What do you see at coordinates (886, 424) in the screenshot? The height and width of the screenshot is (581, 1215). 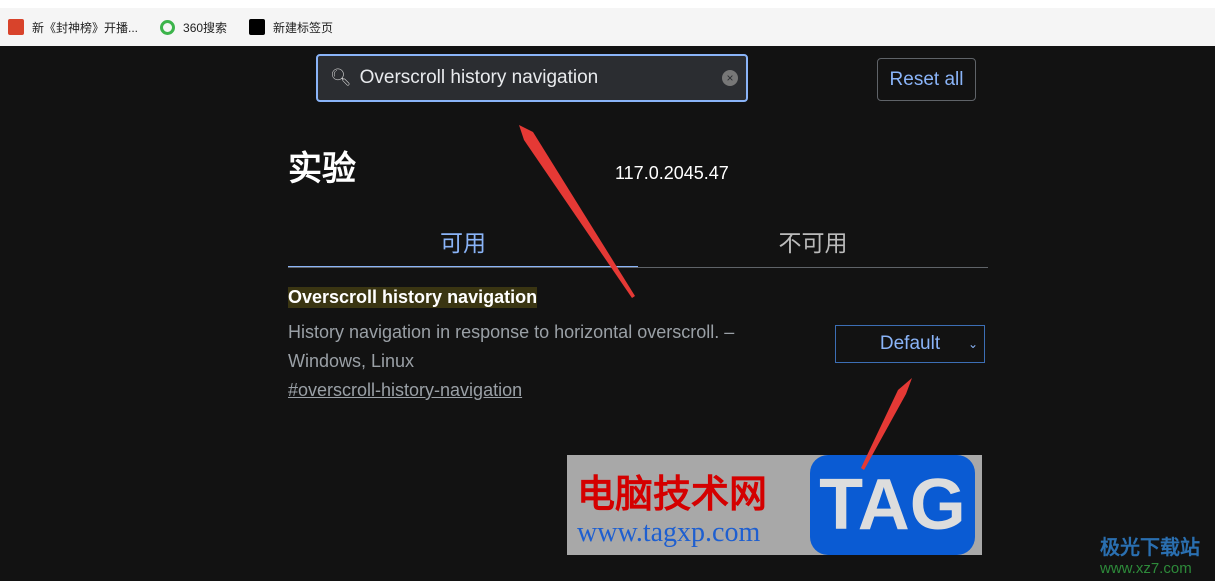 I see `arrow-to-select` at bounding box center [886, 424].